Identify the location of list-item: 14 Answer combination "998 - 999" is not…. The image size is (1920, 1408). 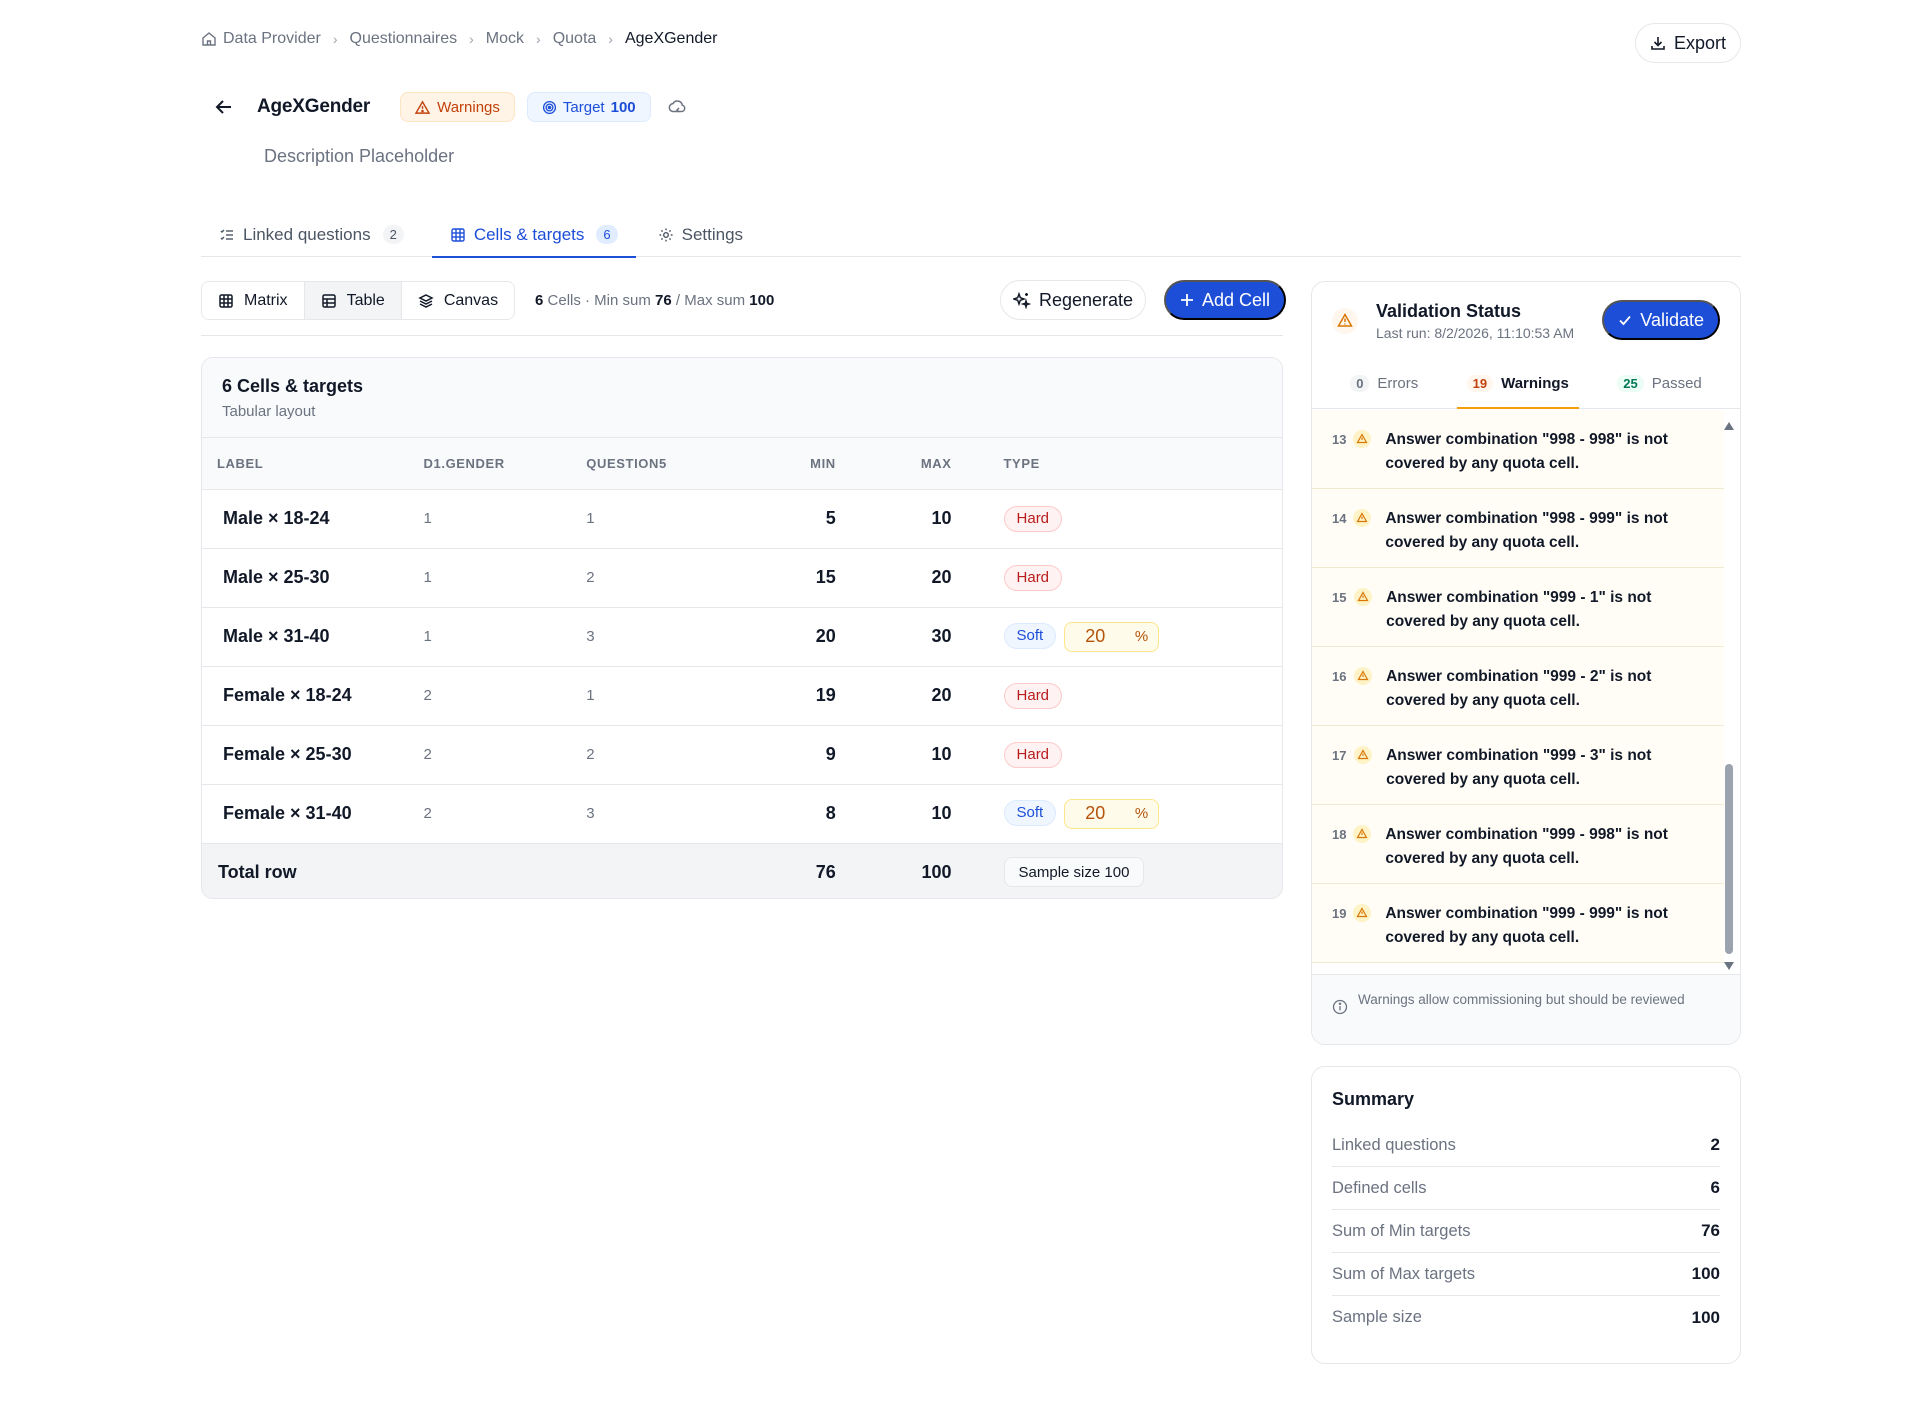
(1518, 528).